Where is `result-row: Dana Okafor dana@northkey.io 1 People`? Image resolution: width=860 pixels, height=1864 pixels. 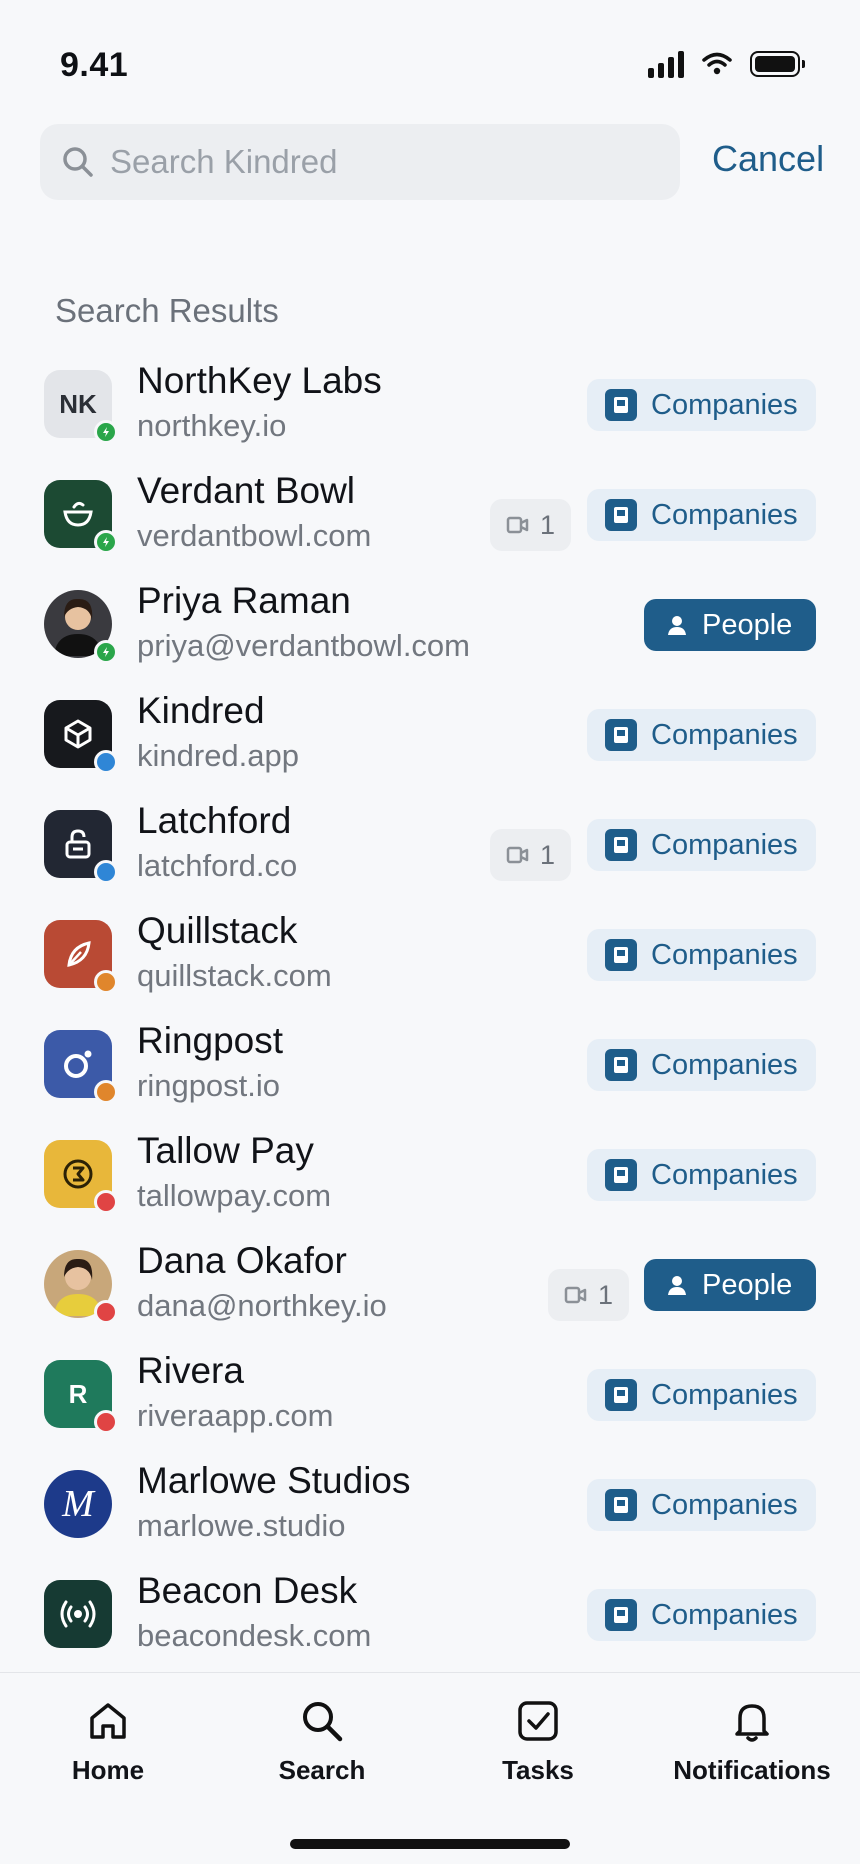 result-row: Dana Okafor dana@northkey.io 1 People is located at coordinates (430, 1285).